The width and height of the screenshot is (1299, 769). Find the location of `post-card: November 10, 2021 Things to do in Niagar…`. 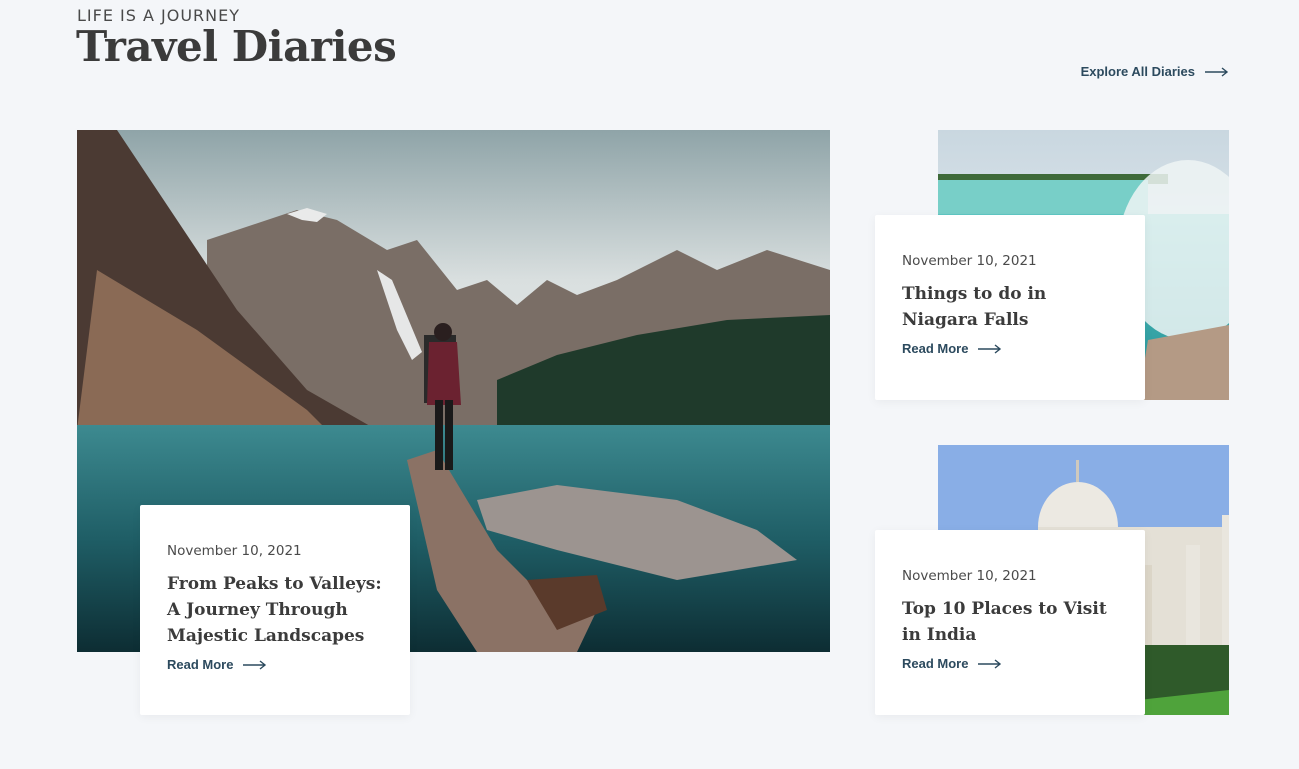

post-card: November 10, 2021 Things to do in Niagar… is located at coordinates (1010, 307).